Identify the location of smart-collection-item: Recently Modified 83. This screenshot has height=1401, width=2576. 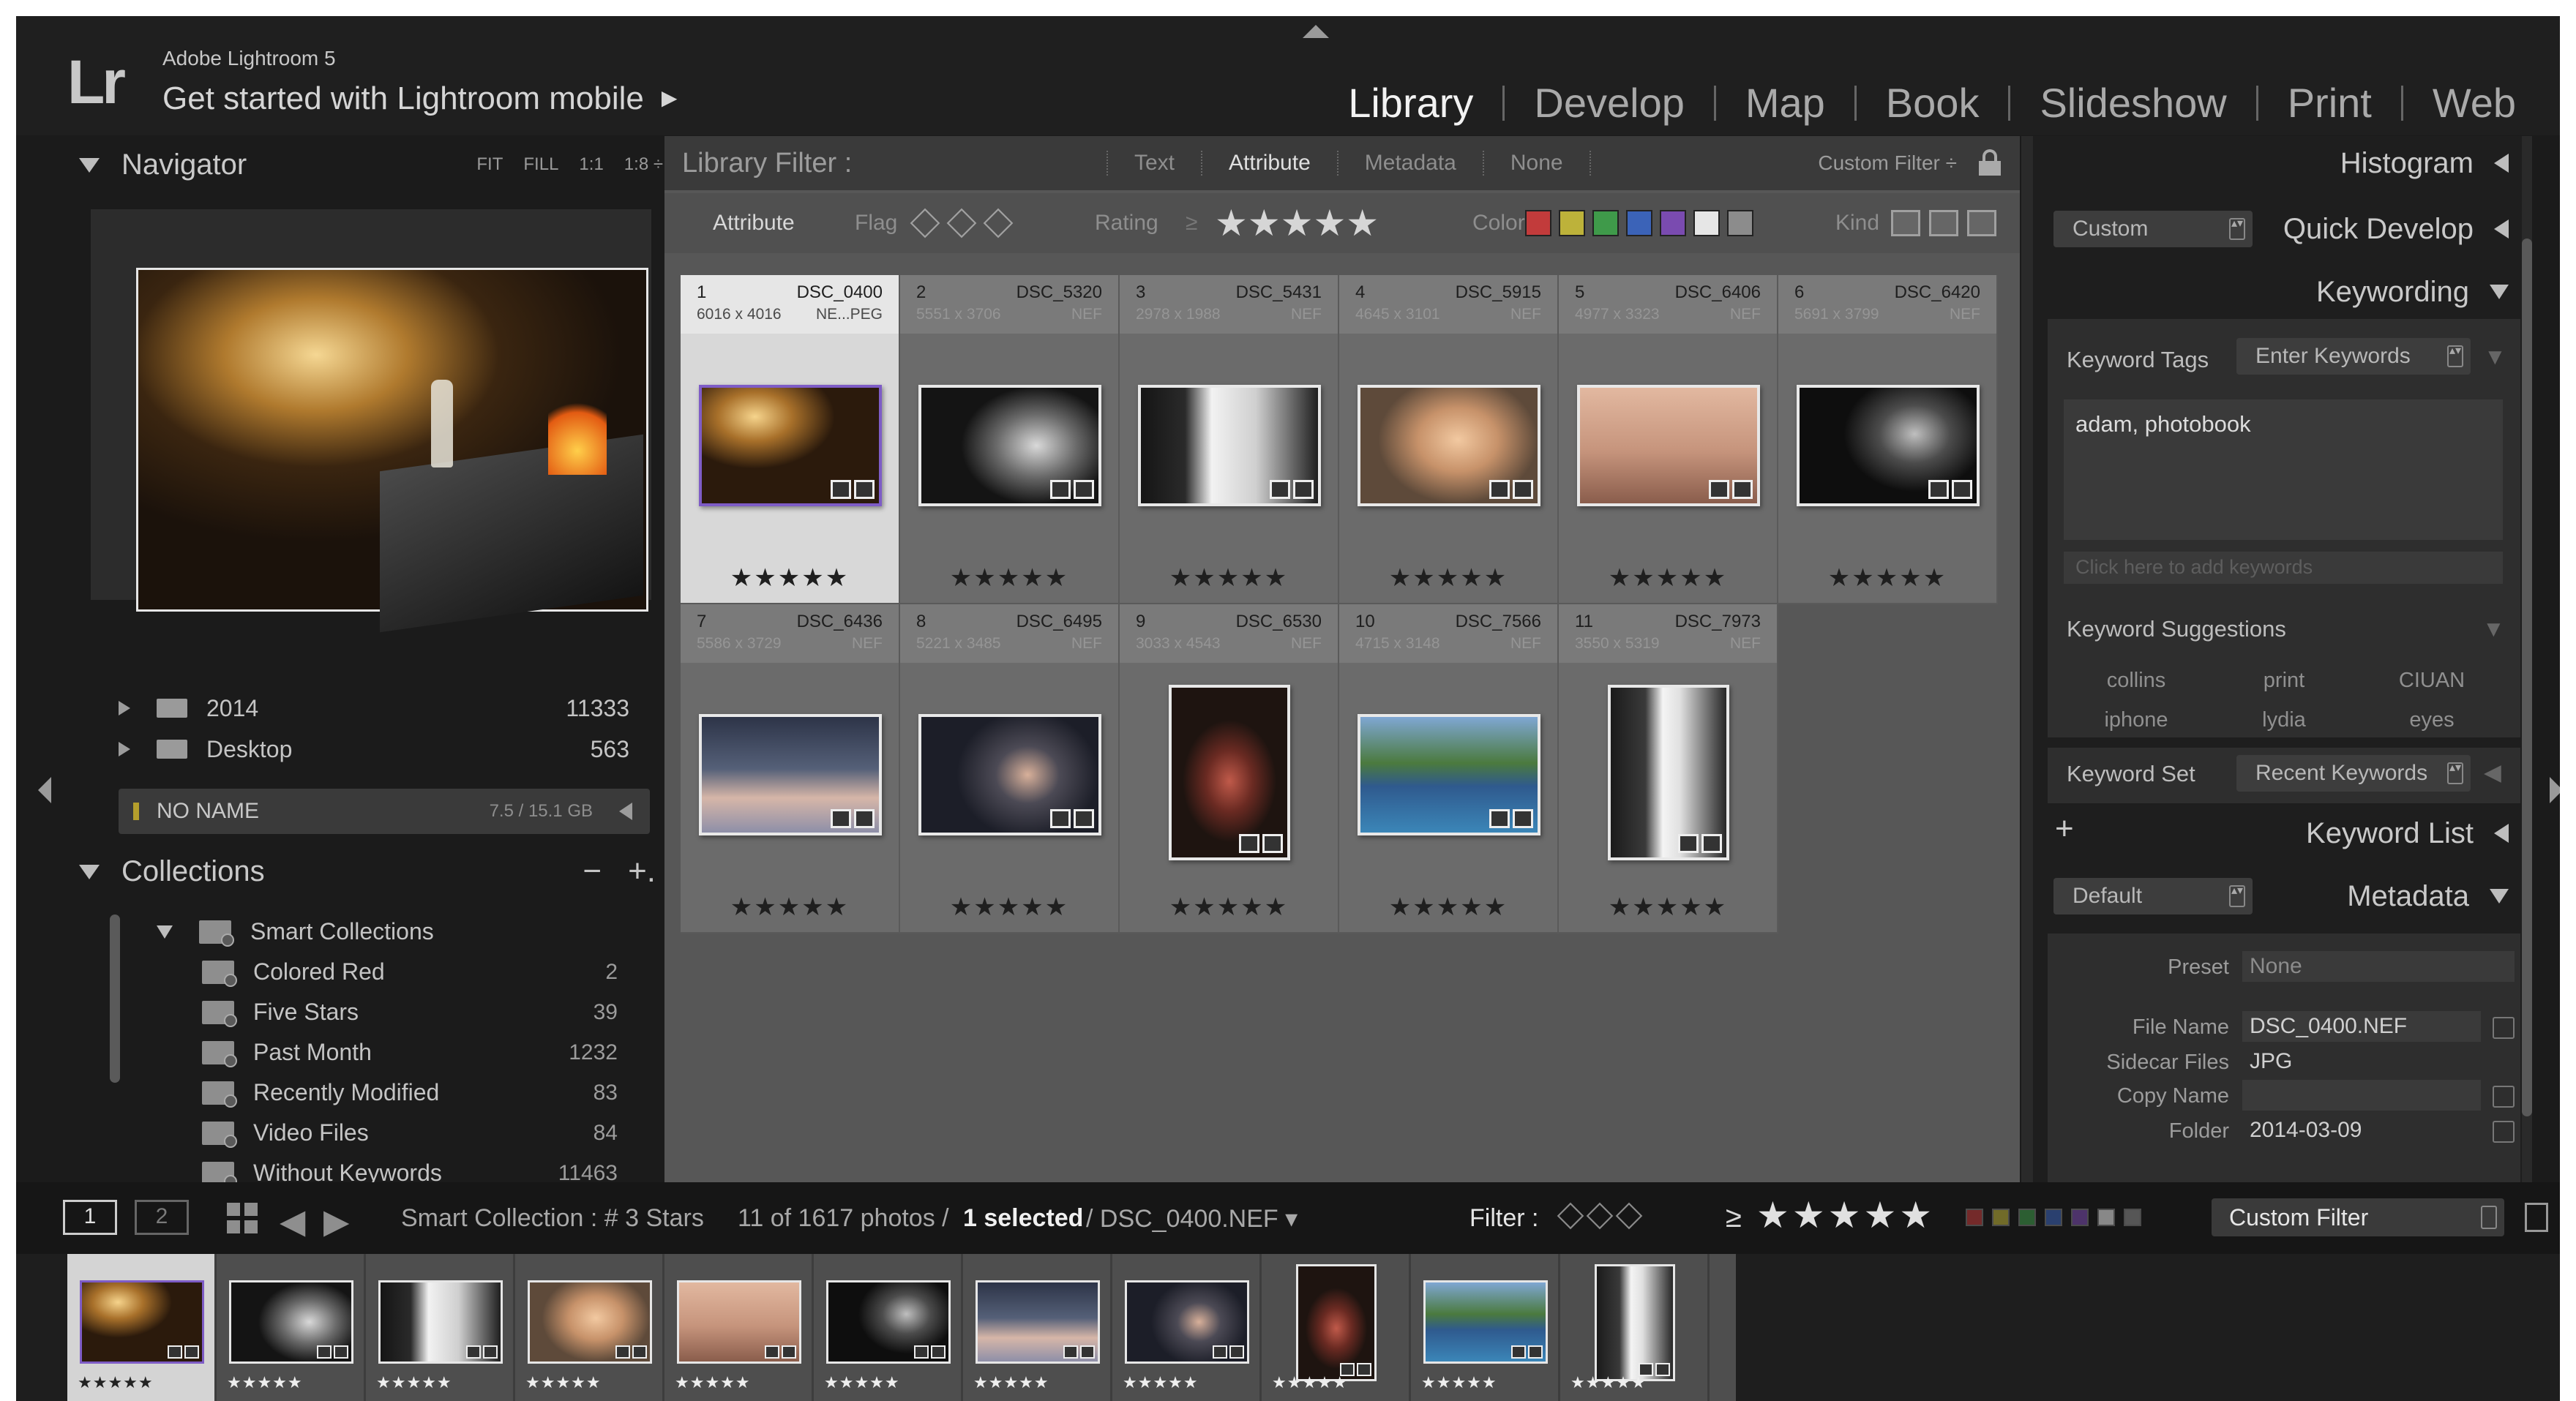
(371, 1093).